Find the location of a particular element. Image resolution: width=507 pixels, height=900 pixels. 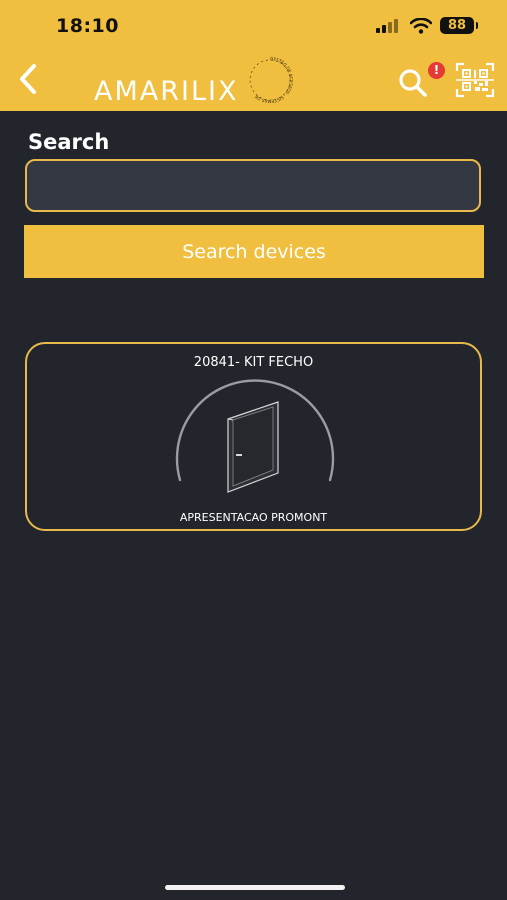

back-button is located at coordinates (29, 79).